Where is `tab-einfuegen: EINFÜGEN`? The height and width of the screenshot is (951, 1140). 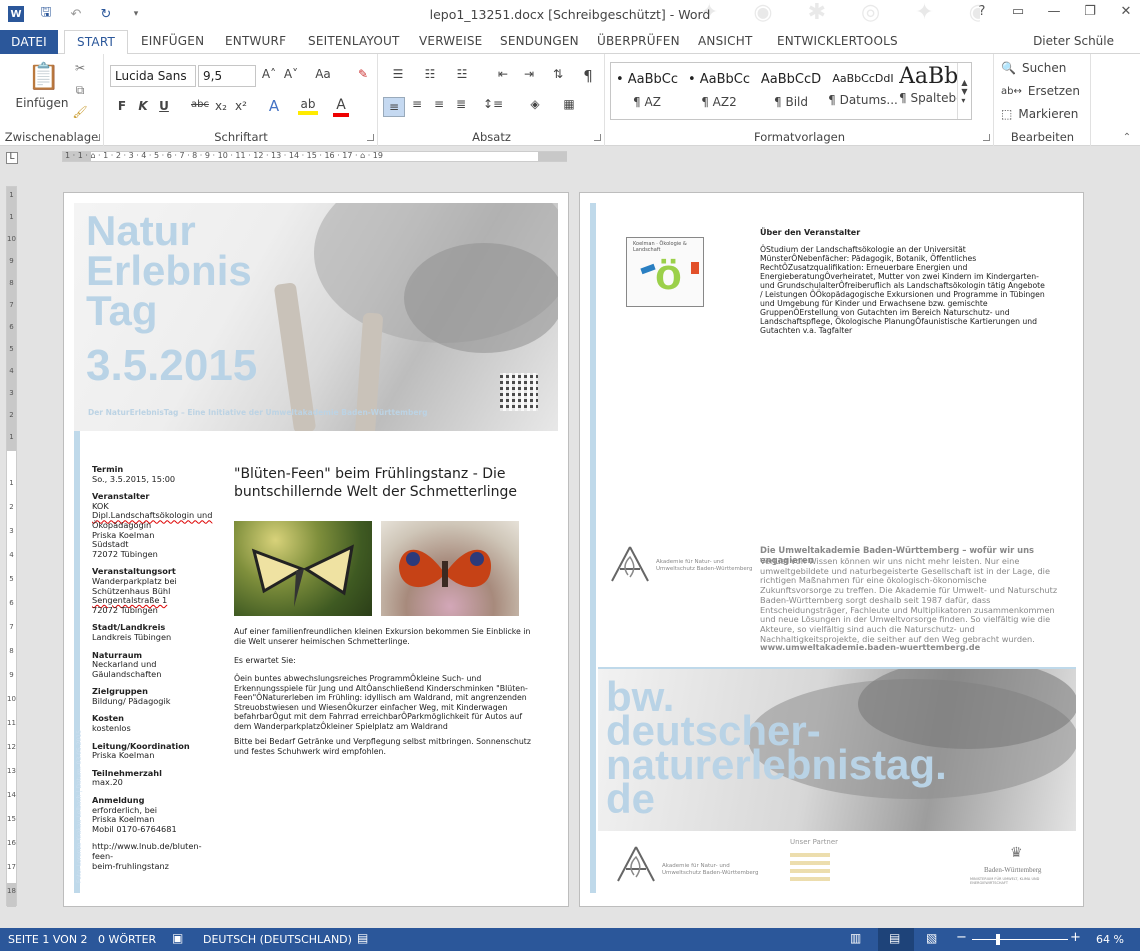
tab-einfuegen: EINFÜGEN is located at coordinates (172, 41).